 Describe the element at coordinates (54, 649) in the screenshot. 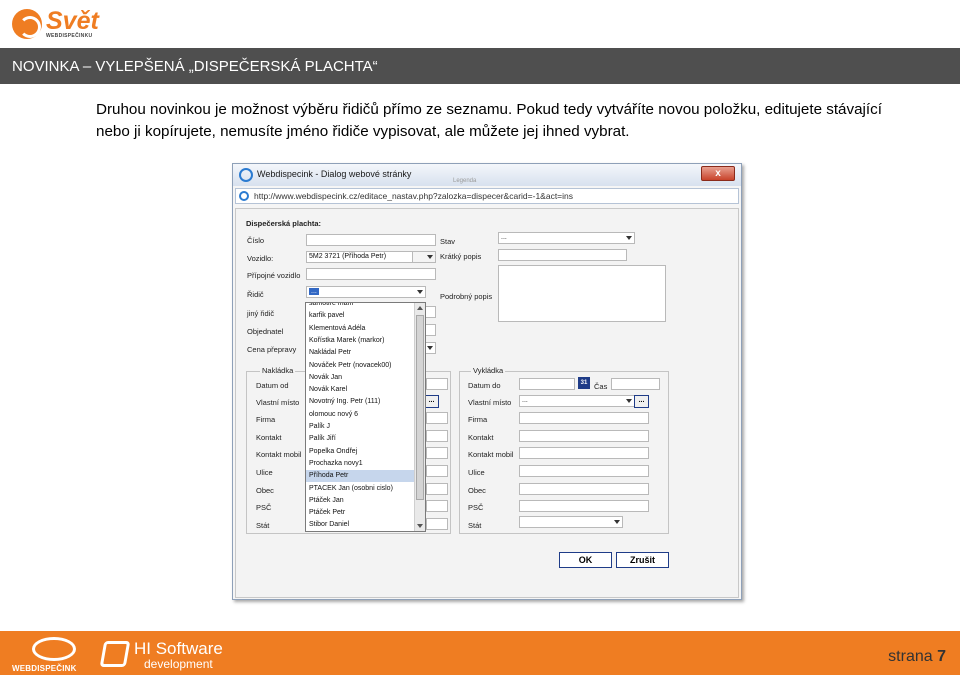

I see `webdispecink-mark-icon` at that location.